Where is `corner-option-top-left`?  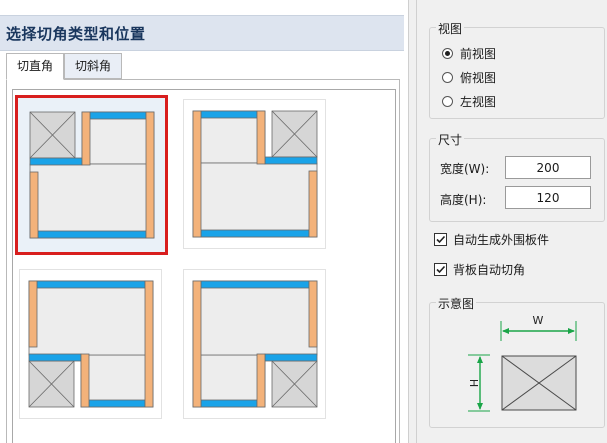 corner-option-top-left is located at coordinates (91, 175).